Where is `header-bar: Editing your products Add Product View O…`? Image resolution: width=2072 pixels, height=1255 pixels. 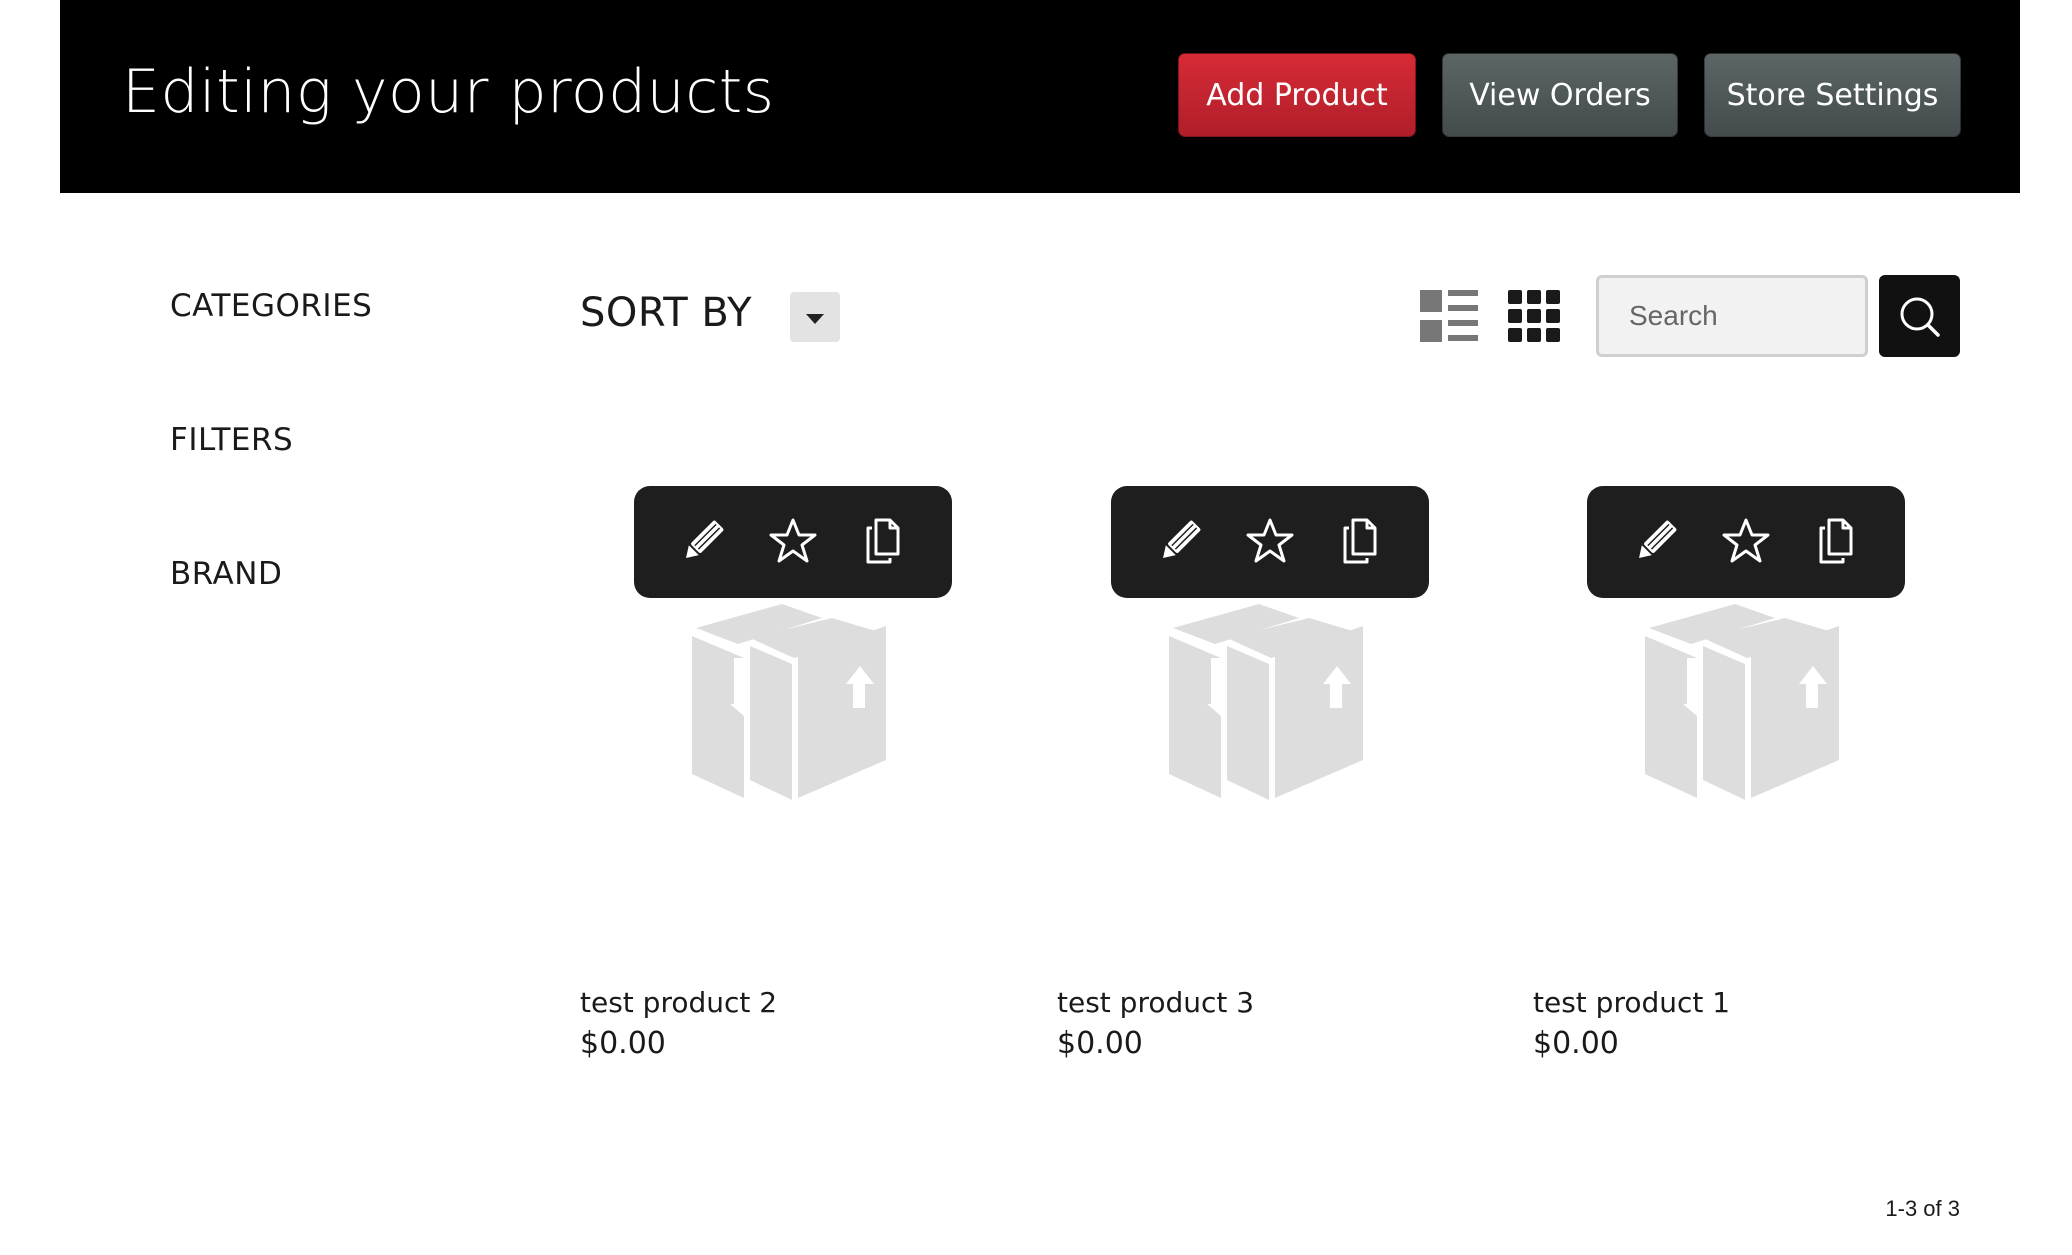 header-bar: Editing your products Add Product View O… is located at coordinates (1040, 96).